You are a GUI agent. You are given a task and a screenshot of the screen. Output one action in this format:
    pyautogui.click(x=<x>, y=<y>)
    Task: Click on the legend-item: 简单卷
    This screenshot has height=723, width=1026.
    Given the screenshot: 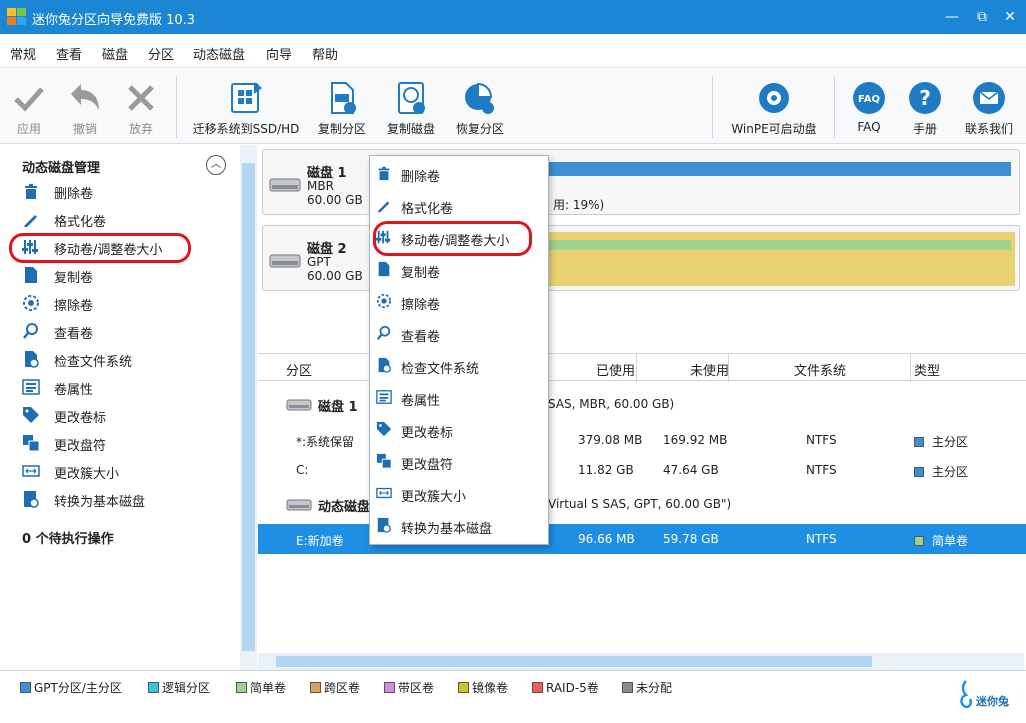 What is the action you would take?
    pyautogui.click(x=261, y=687)
    